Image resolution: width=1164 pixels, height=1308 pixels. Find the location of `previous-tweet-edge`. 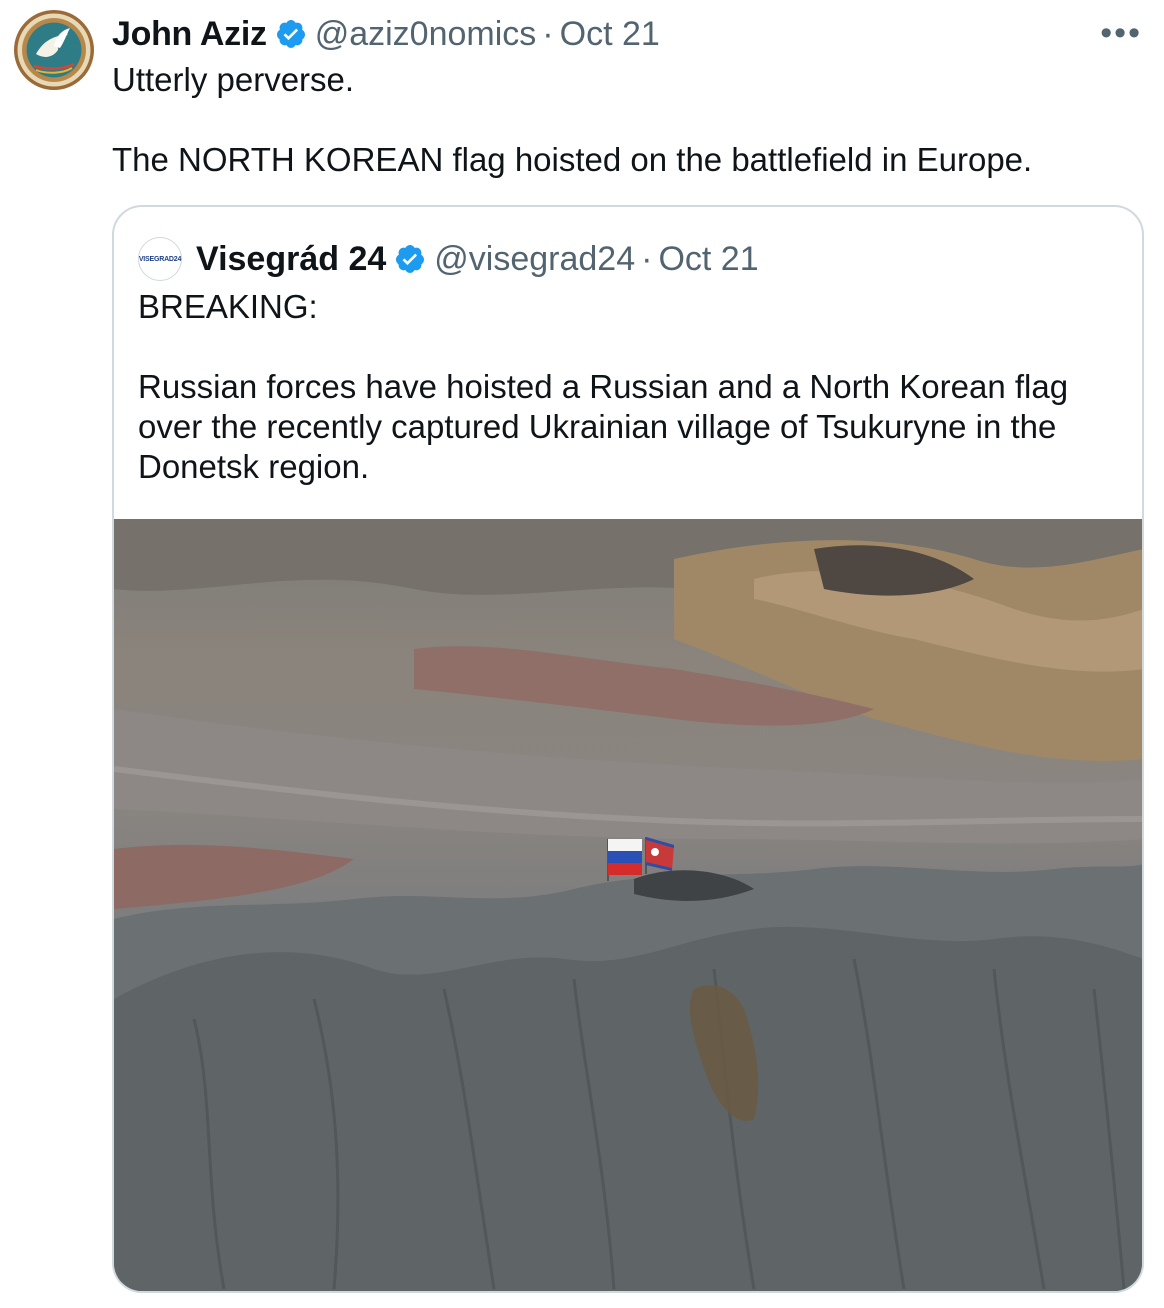

previous-tweet-edge is located at coordinates (582, 2).